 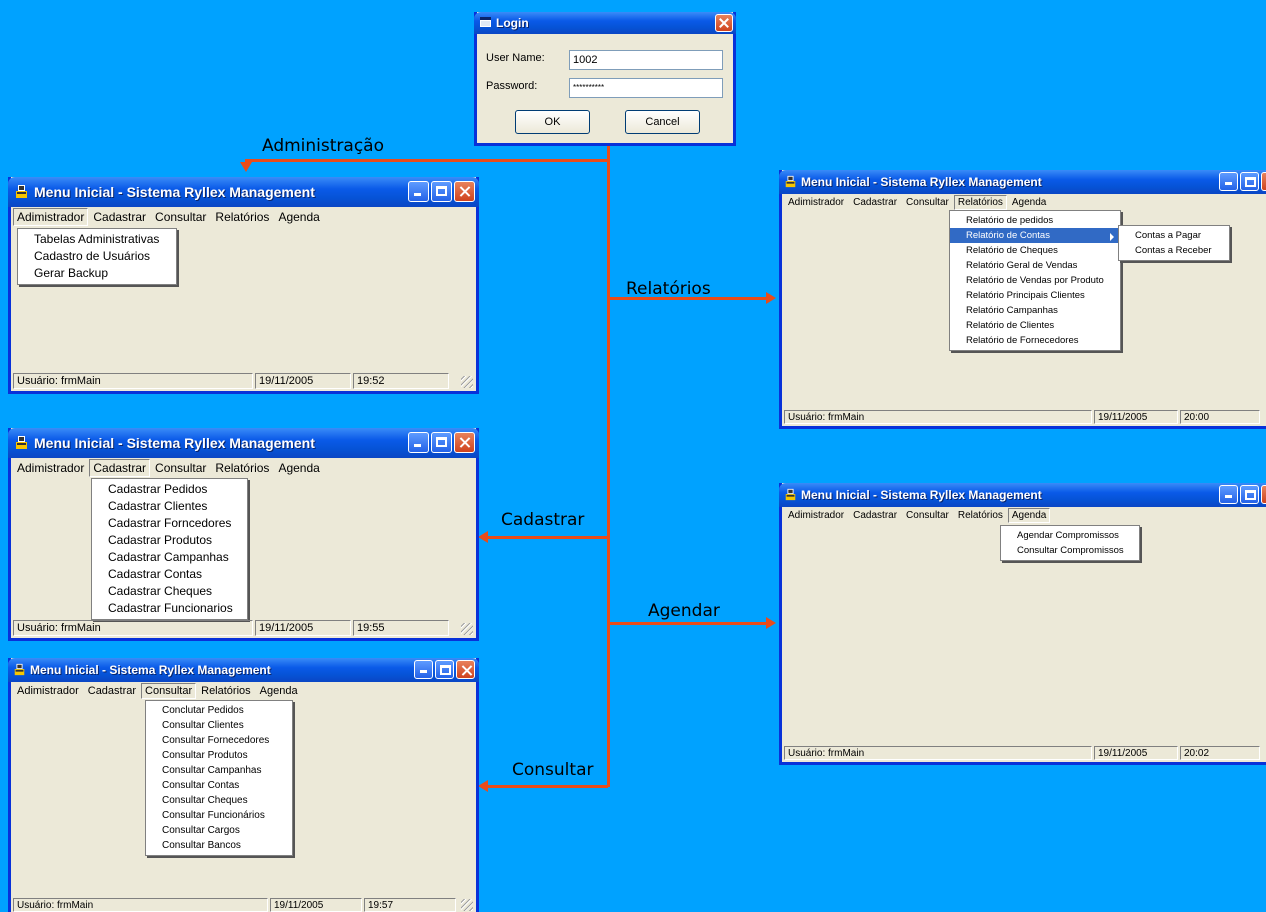 I want to click on menu-item: Consultar Compromissos, so click(x=1070, y=550).